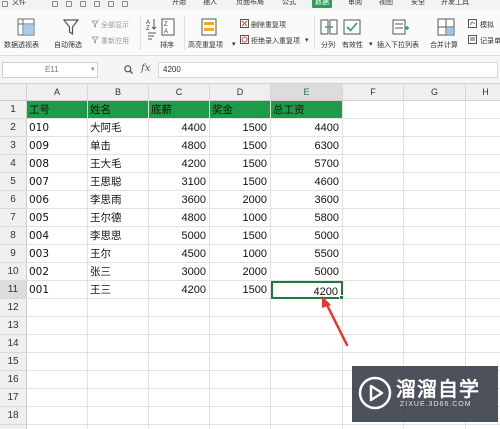  What do you see at coordinates (240, 416) in the screenshot?
I see `cell-d18` at bounding box center [240, 416].